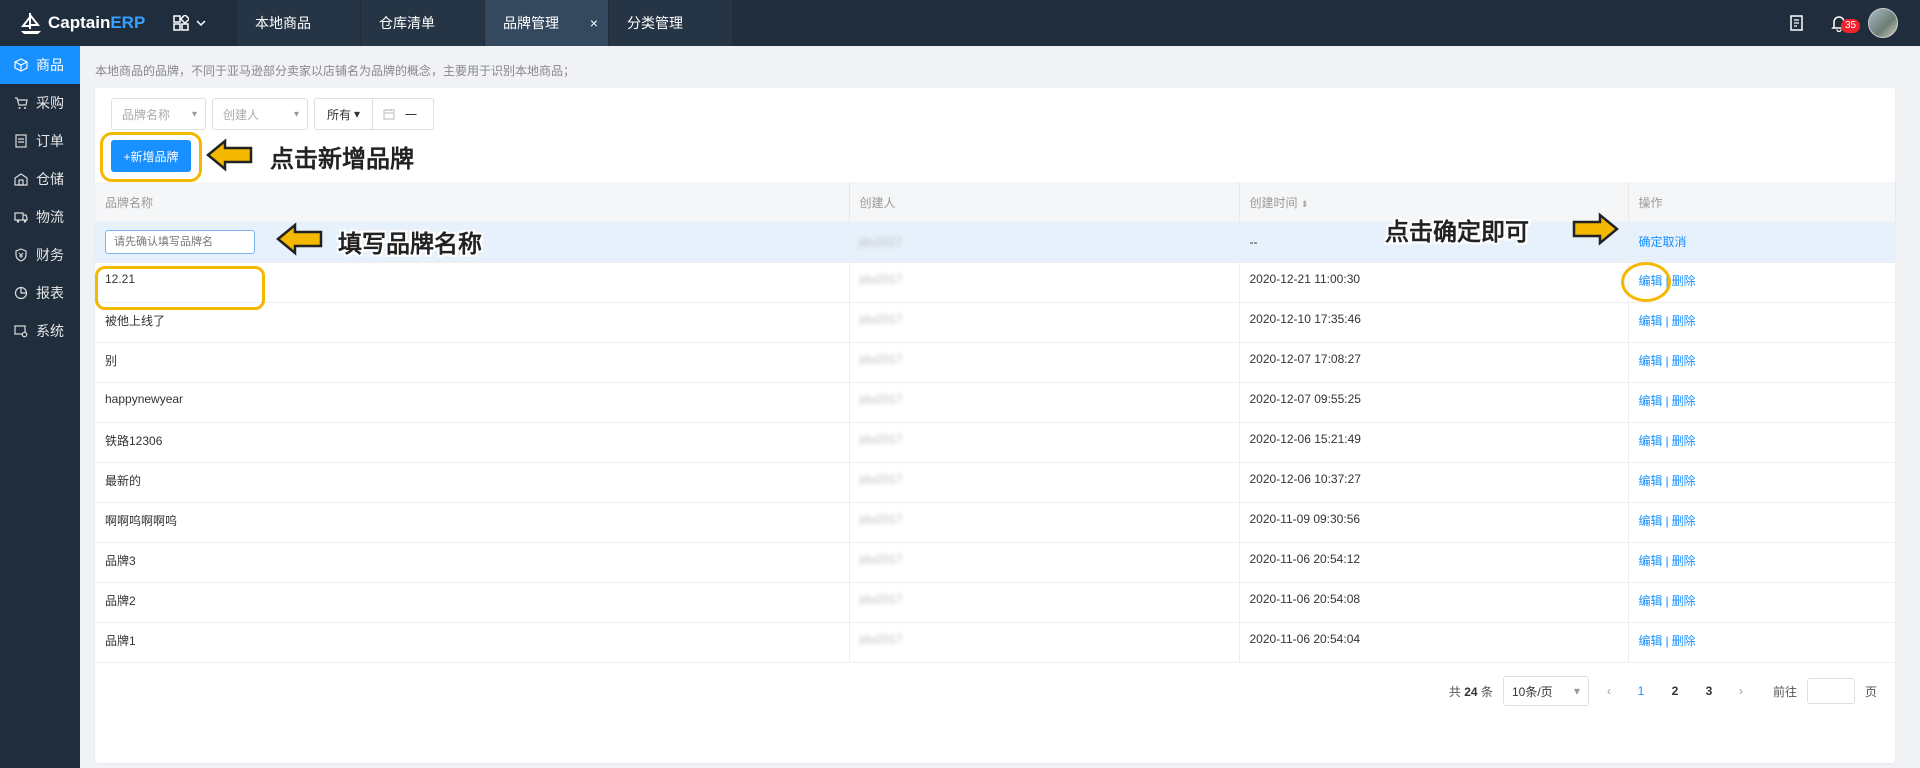 This screenshot has width=1920, height=768. I want to click on cell-created: 2020-11-06 20:54:08, so click(1434, 602).